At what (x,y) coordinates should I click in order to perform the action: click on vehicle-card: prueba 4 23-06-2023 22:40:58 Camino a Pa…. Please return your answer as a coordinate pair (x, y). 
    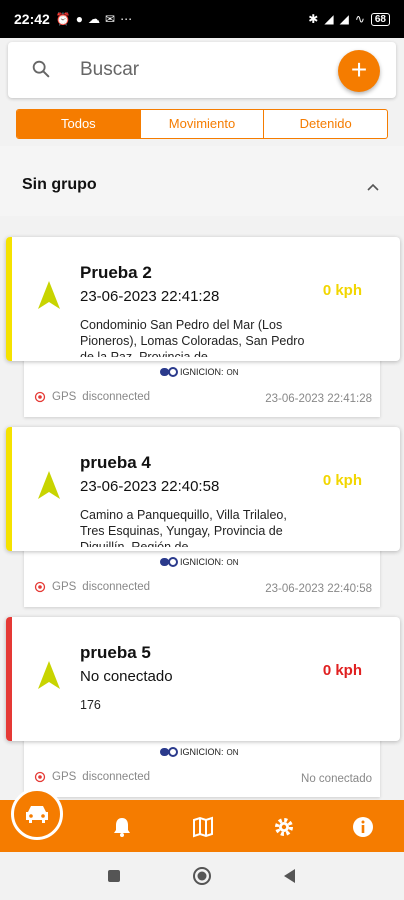
    Looking at the image, I should click on (203, 489).